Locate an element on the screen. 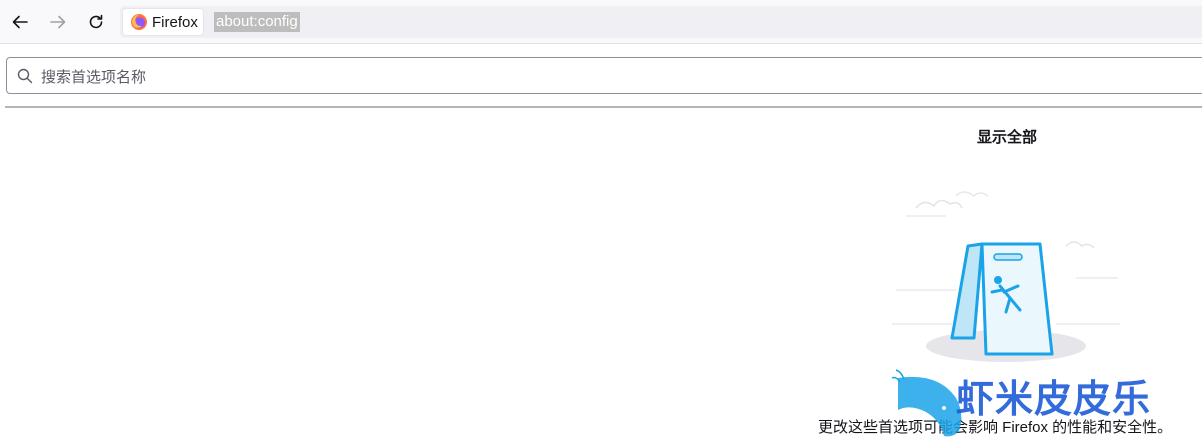  search-input is located at coordinates (611, 77).